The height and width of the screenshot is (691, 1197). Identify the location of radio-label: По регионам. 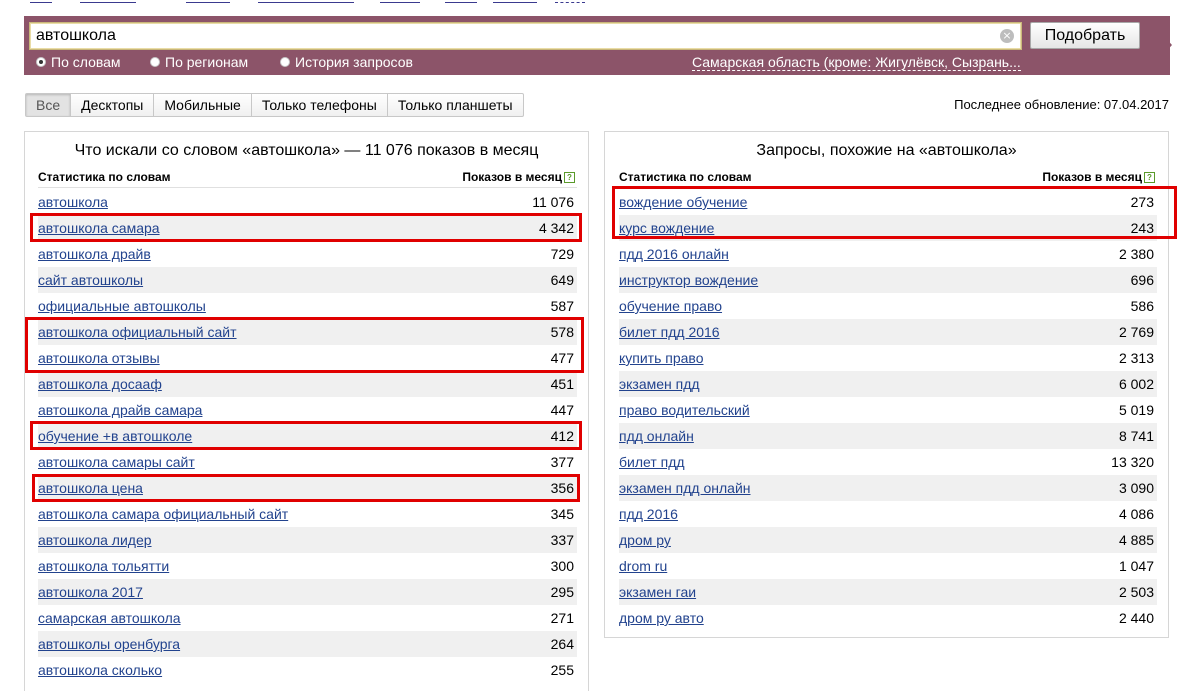
(207, 62).